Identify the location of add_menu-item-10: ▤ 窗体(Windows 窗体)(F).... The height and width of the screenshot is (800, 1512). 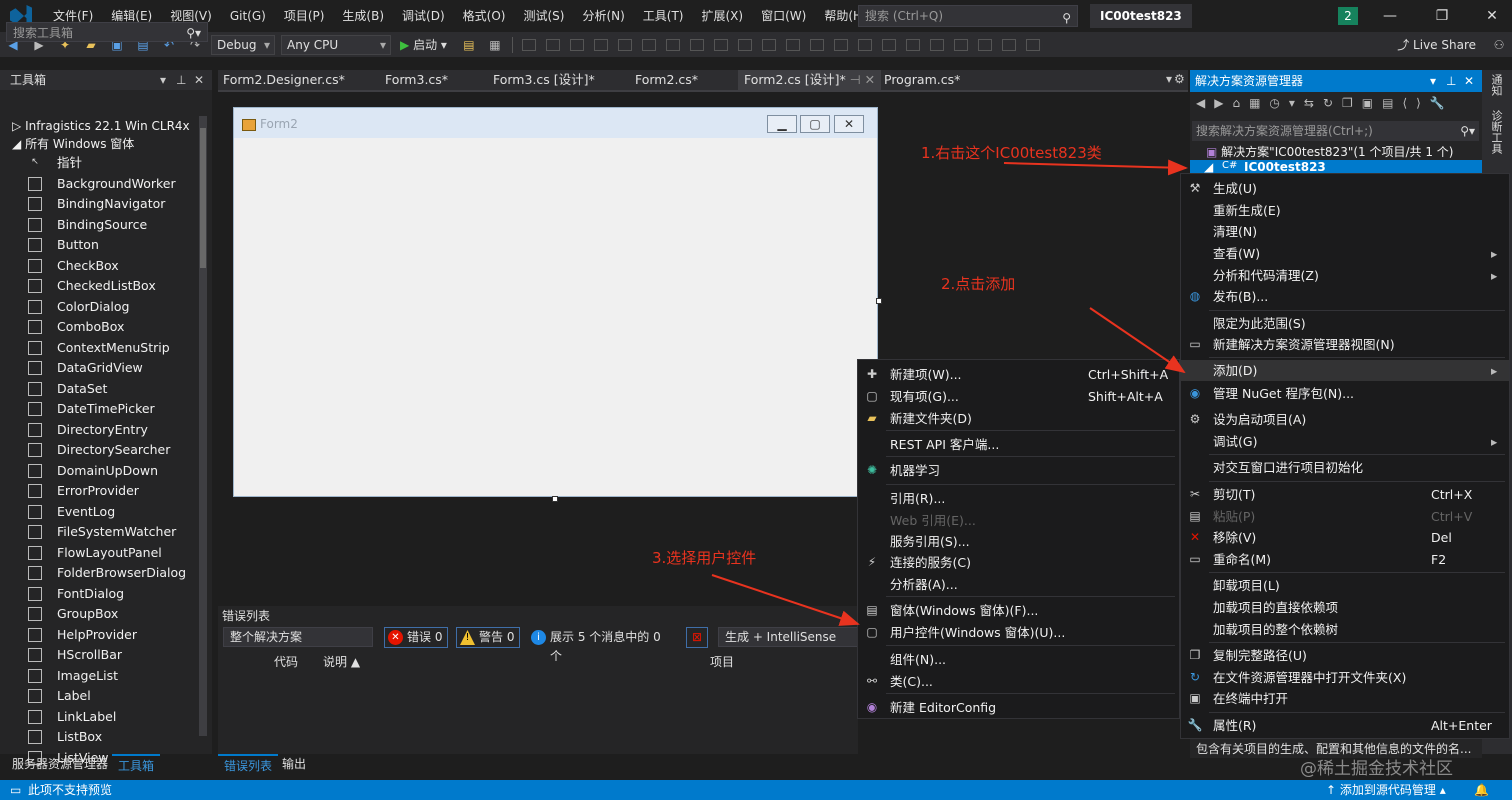
(1018, 610).